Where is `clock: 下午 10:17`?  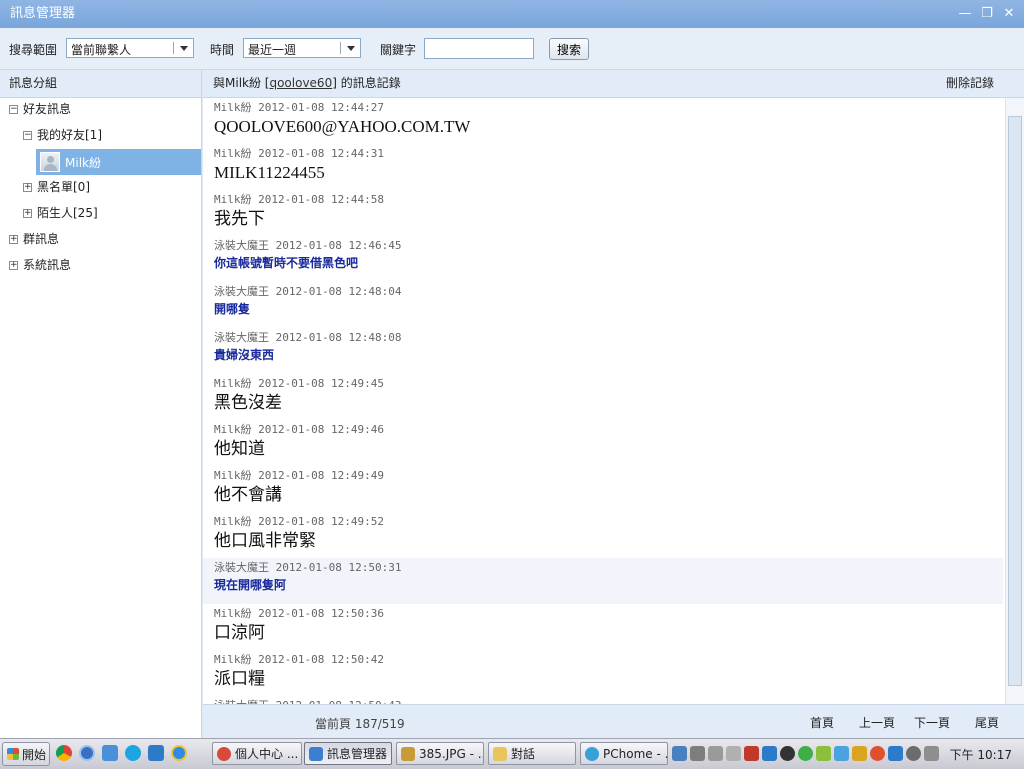
clock: 下午 10:17 is located at coordinates (980, 755).